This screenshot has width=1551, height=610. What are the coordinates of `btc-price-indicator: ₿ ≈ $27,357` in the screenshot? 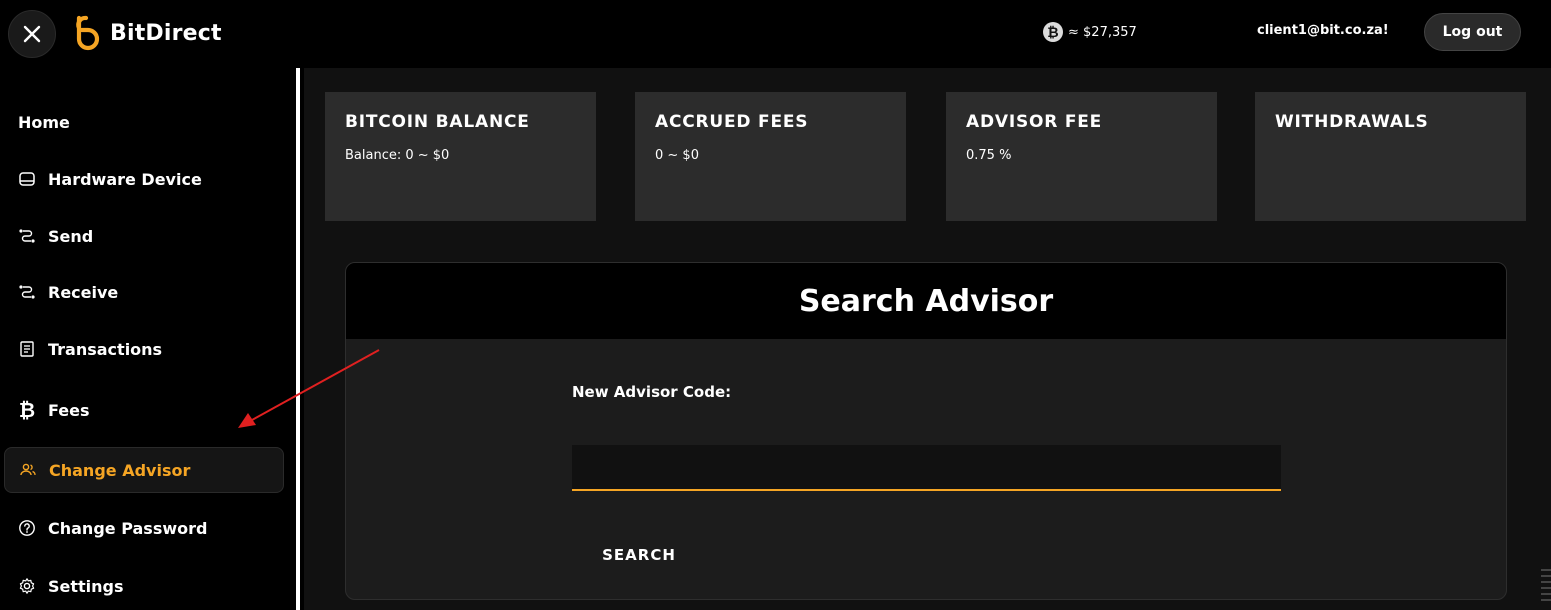 It's located at (1090, 32).